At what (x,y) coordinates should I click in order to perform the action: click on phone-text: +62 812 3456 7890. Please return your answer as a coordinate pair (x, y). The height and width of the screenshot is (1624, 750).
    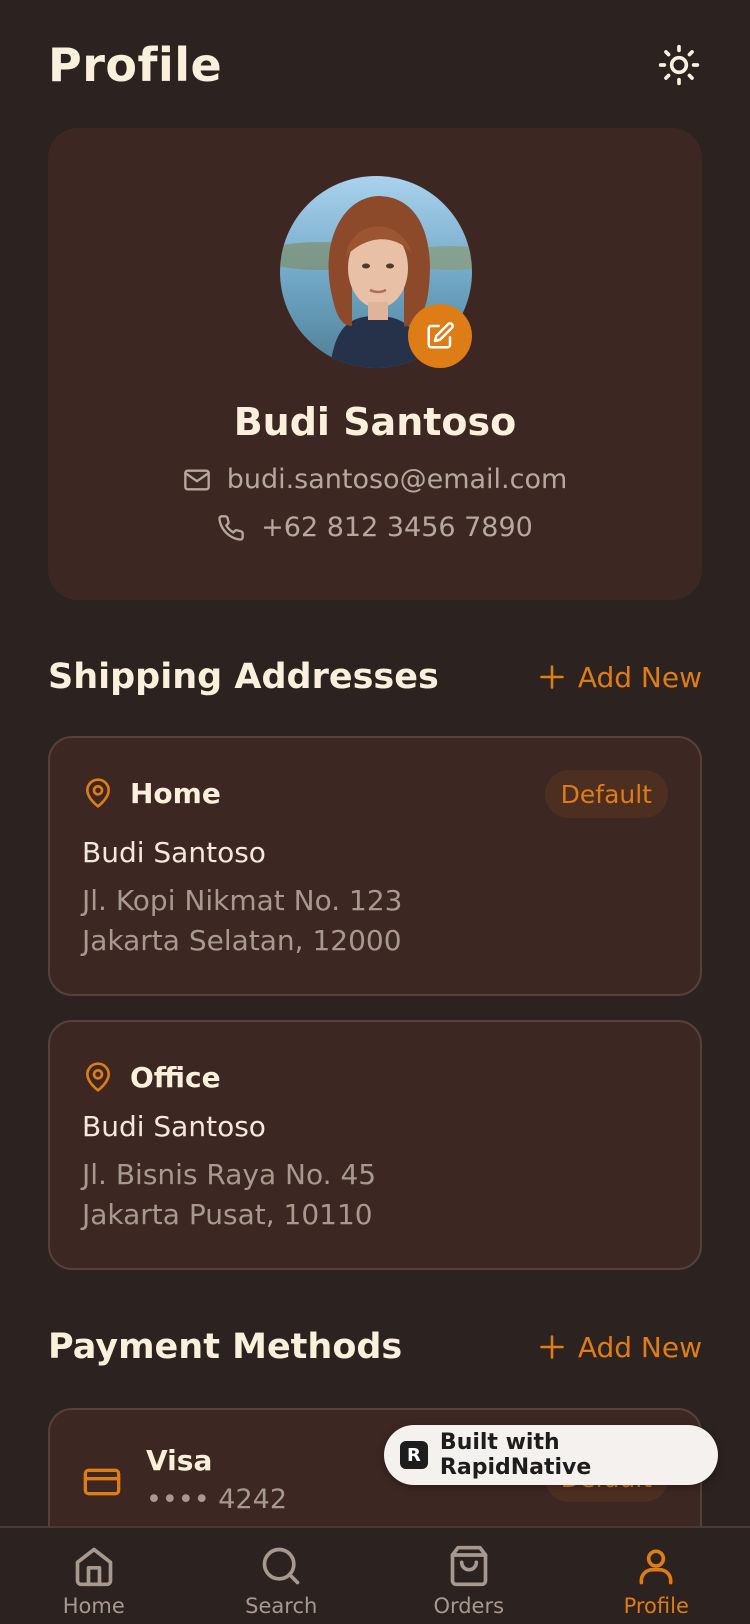
    Looking at the image, I should click on (397, 527).